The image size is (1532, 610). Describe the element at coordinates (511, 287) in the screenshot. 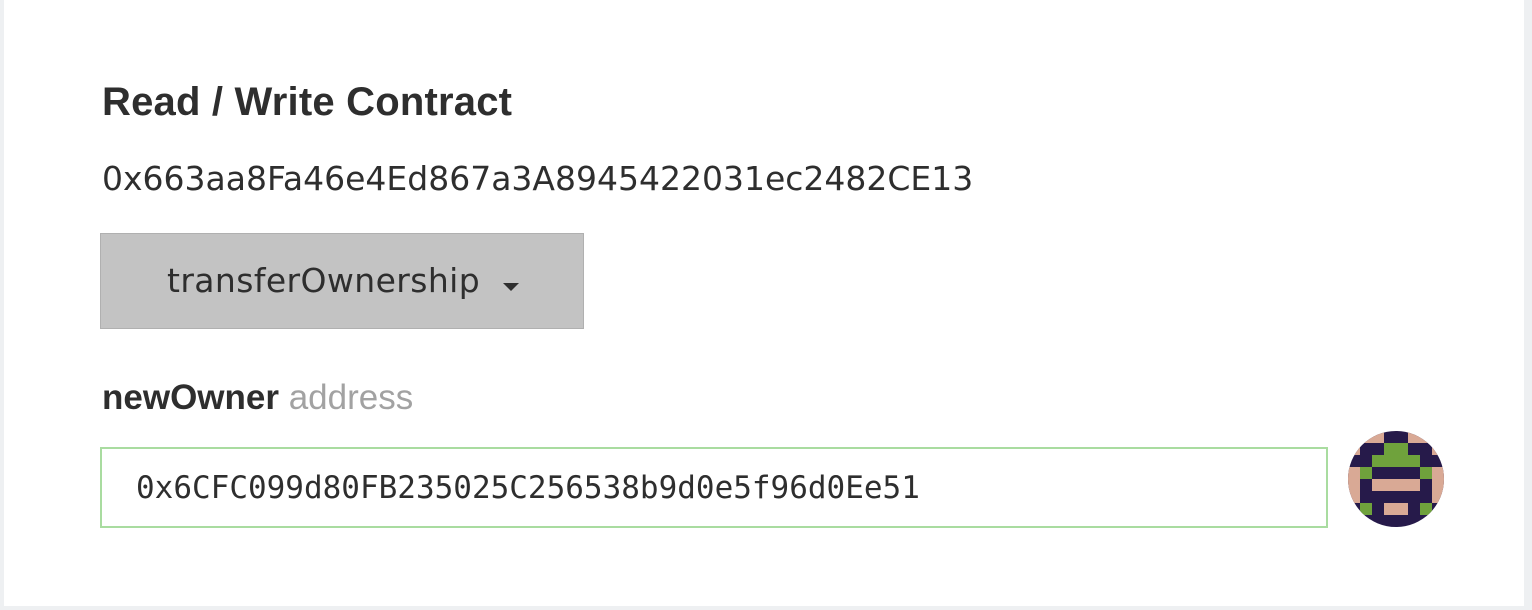

I see `caret-down-icon` at that location.